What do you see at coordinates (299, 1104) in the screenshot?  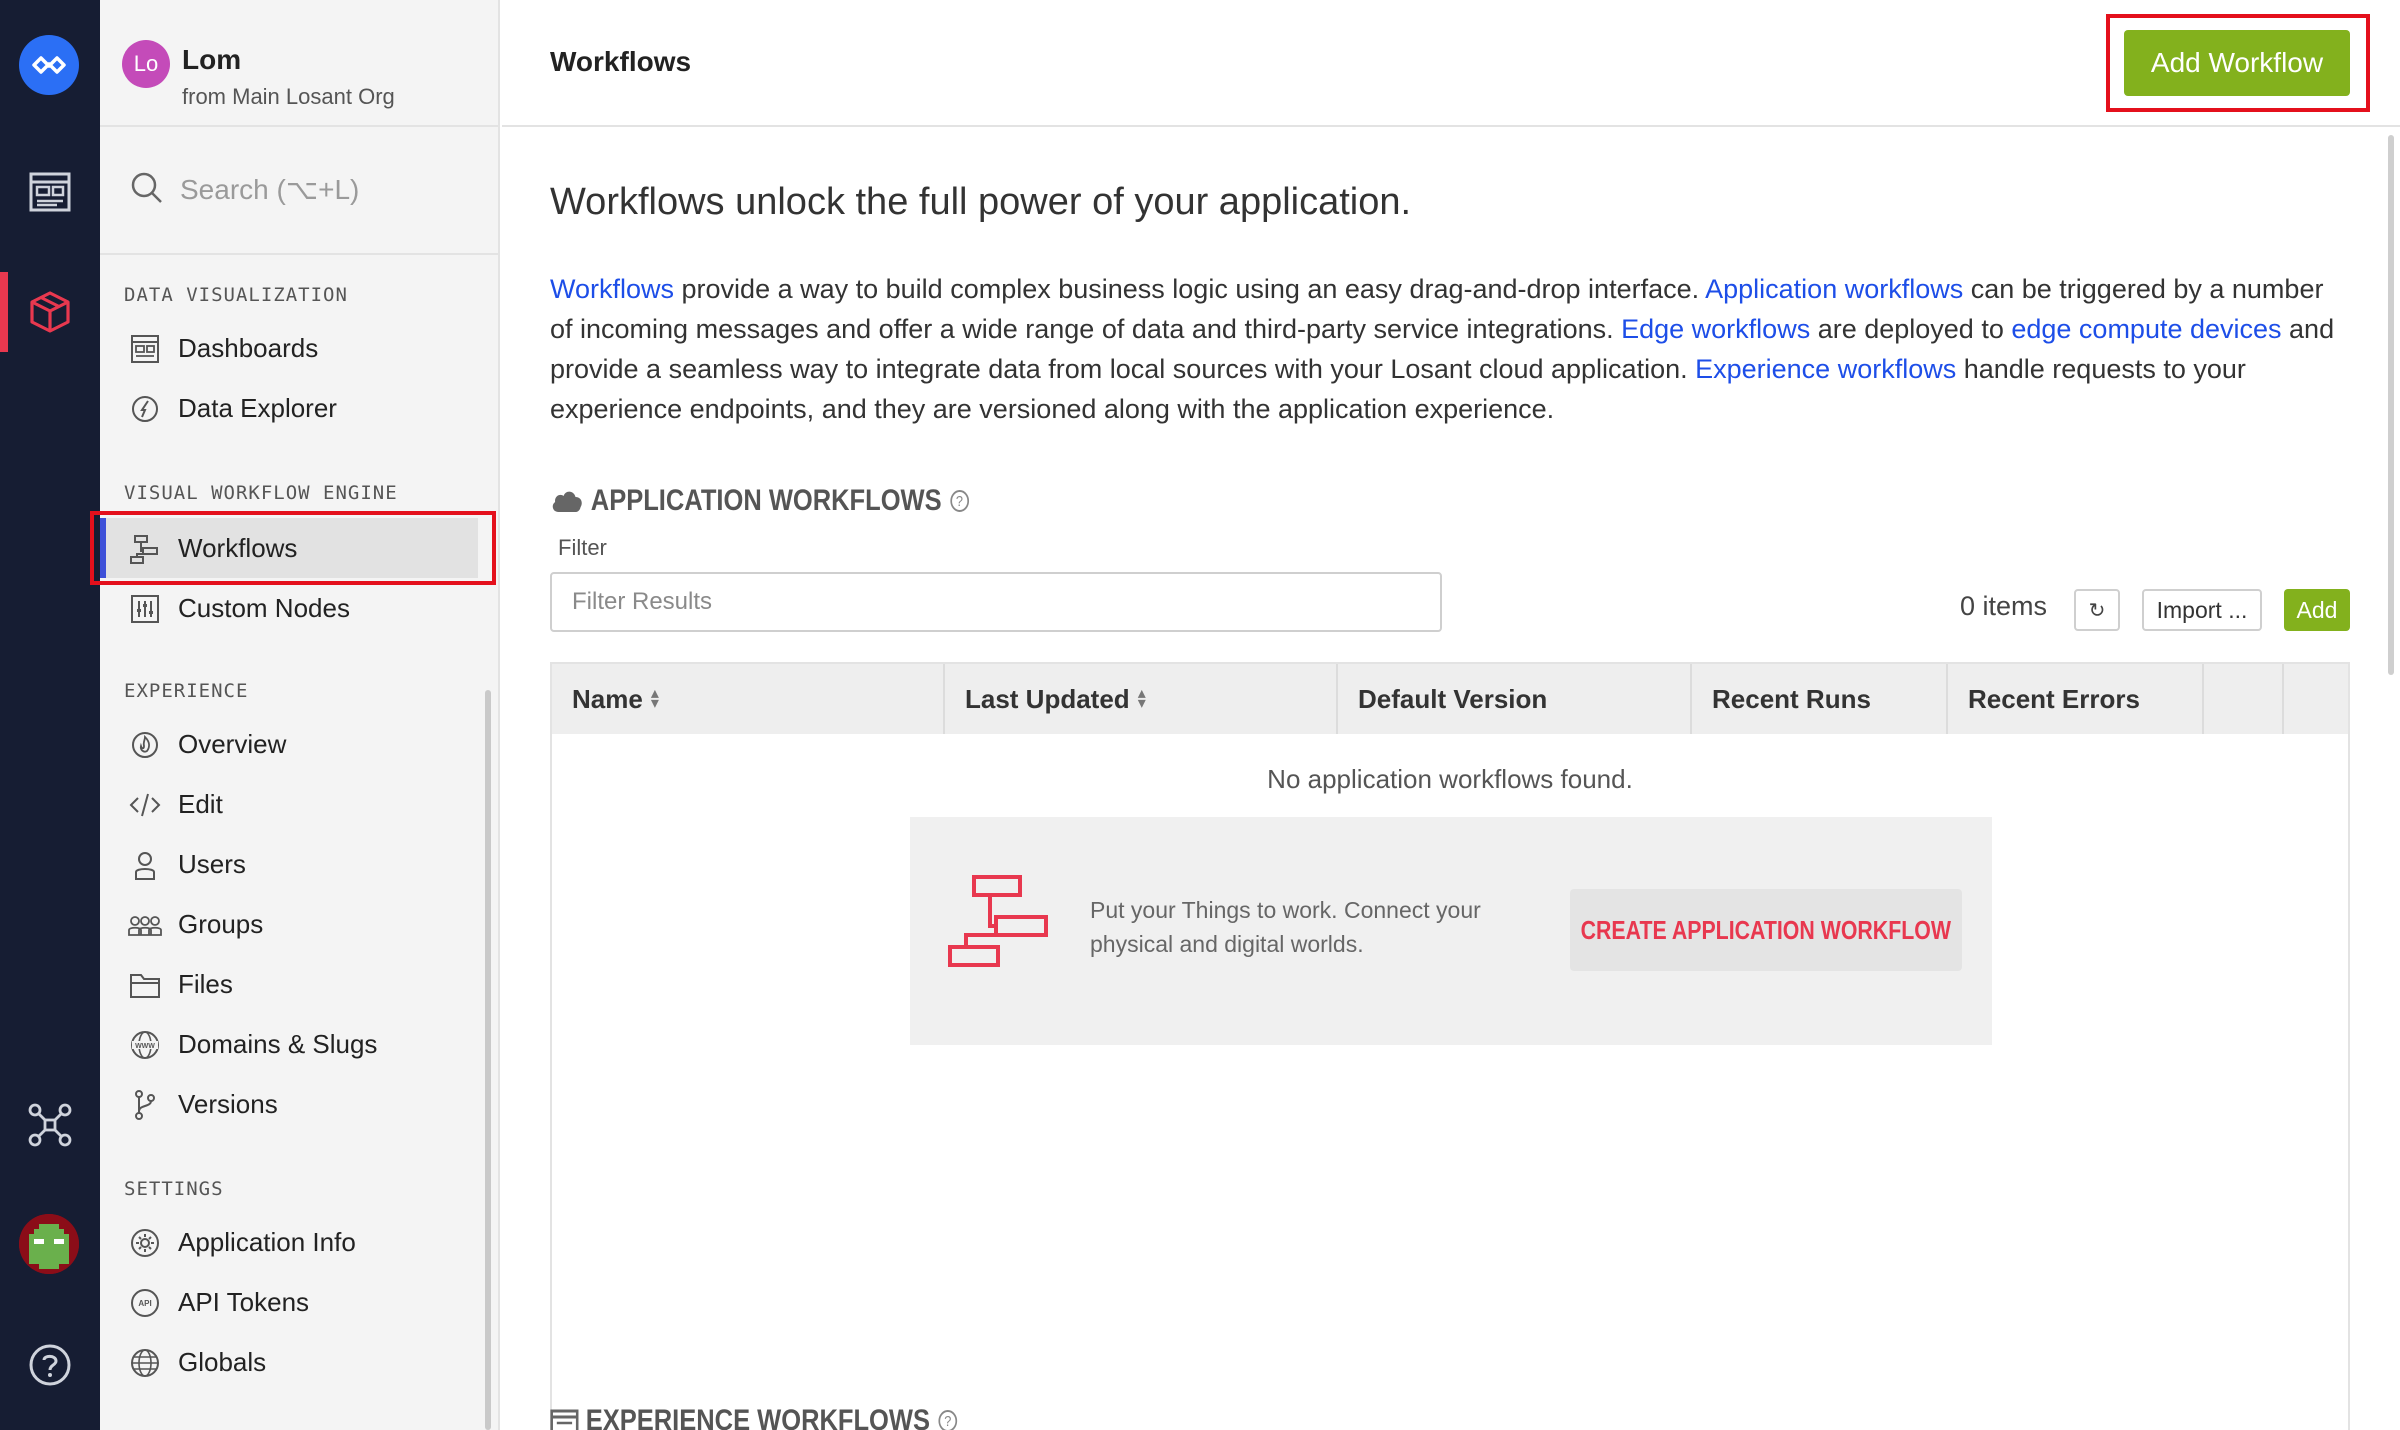 I see `sidebar-item-versions: Versions` at bounding box center [299, 1104].